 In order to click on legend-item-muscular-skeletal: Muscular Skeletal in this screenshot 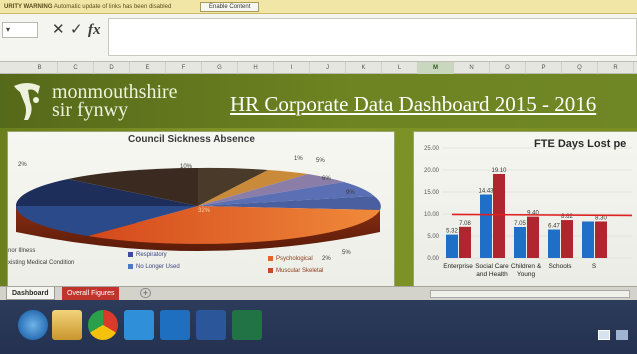, I will do `click(295, 271)`.